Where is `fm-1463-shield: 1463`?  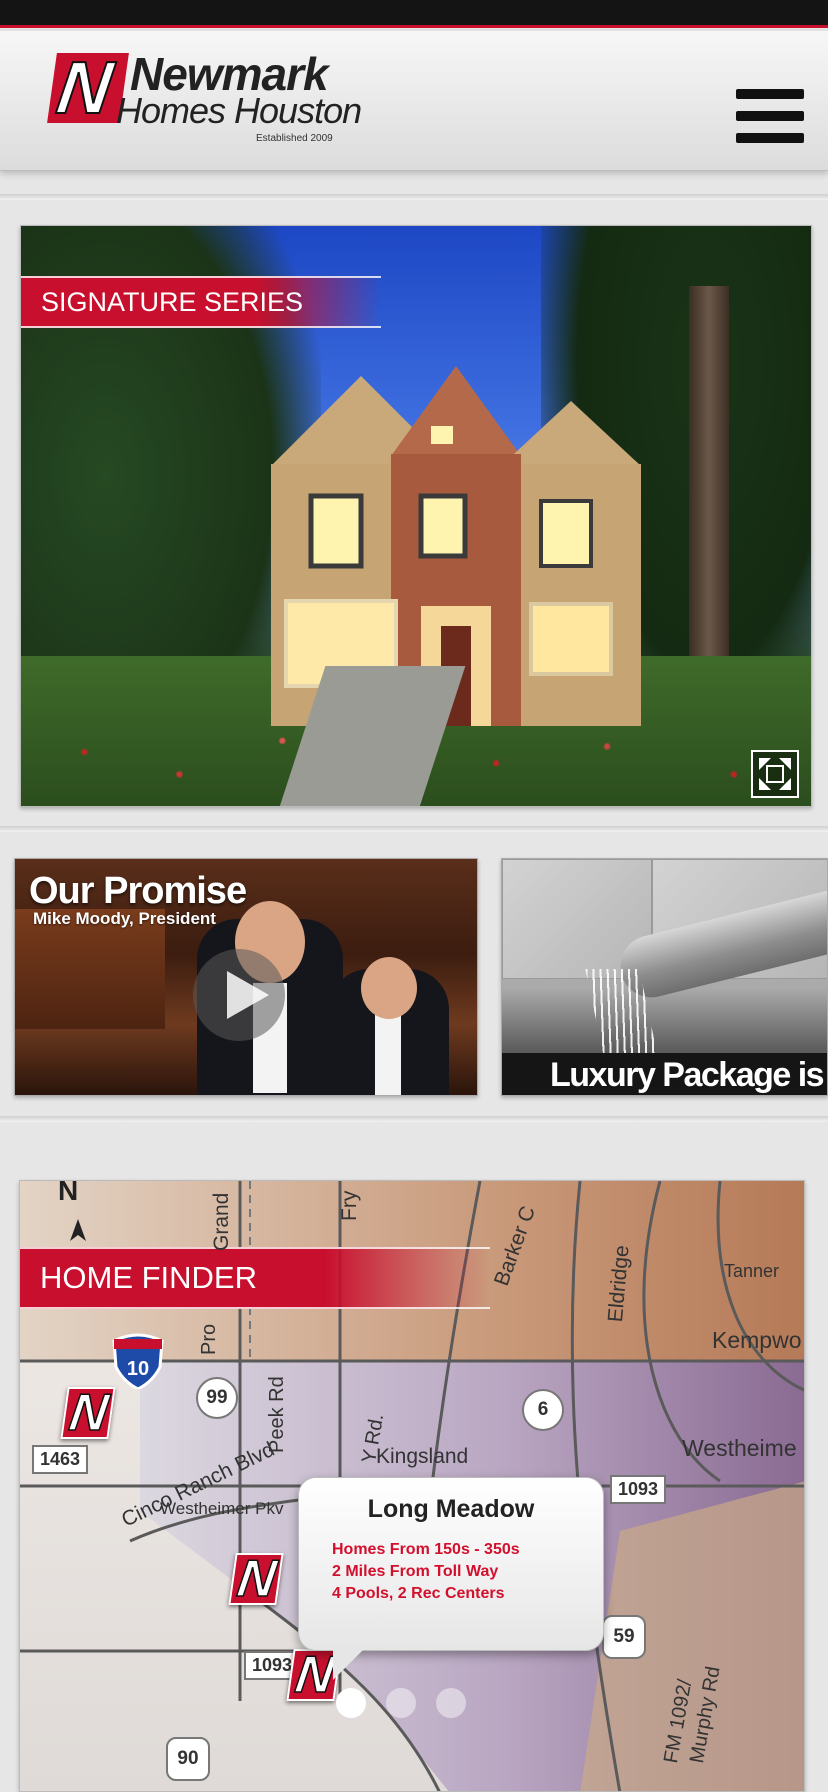
fm-1463-shield: 1463 is located at coordinates (60, 1459).